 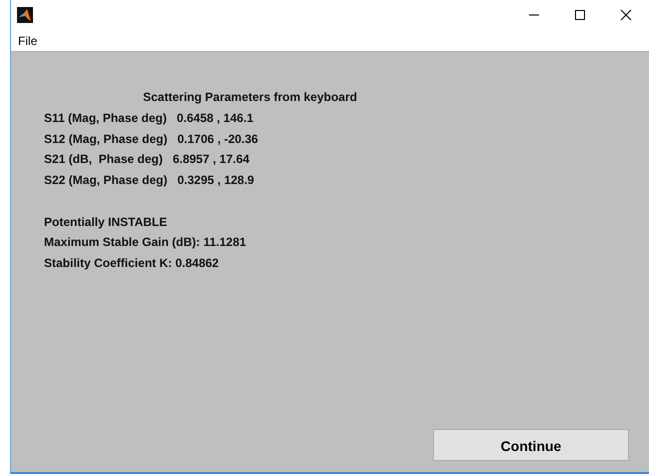 I want to click on parameter-line: S22 (Mag, Phase deg) 0.3295 , 128.9, so click(x=149, y=180).